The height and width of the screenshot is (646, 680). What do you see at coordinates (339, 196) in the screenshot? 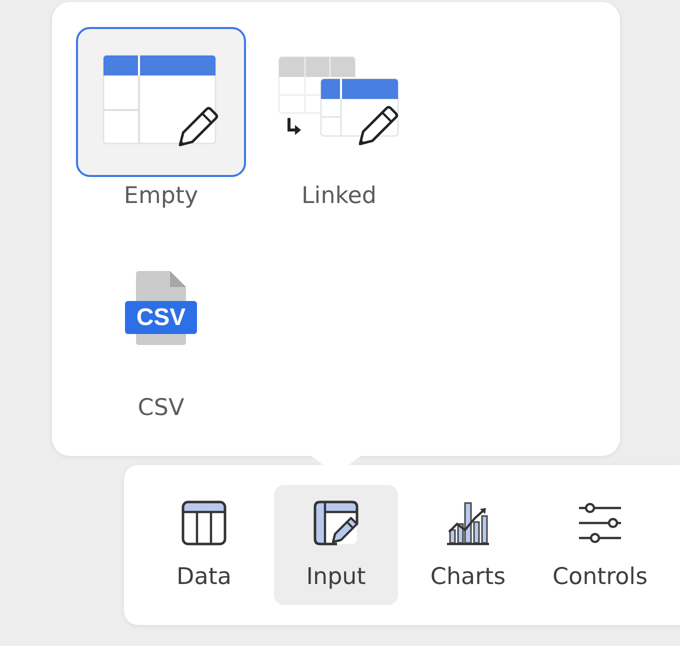
I see `template-label: Linked` at bounding box center [339, 196].